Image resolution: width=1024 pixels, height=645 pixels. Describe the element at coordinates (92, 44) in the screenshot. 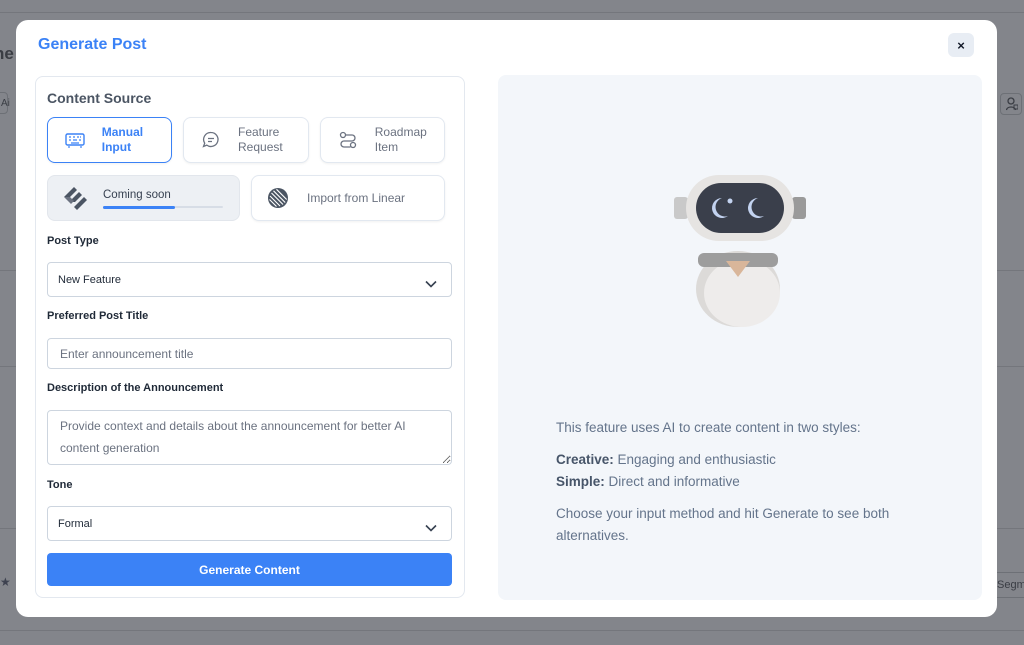

I see `modal-title: Generate Post` at that location.